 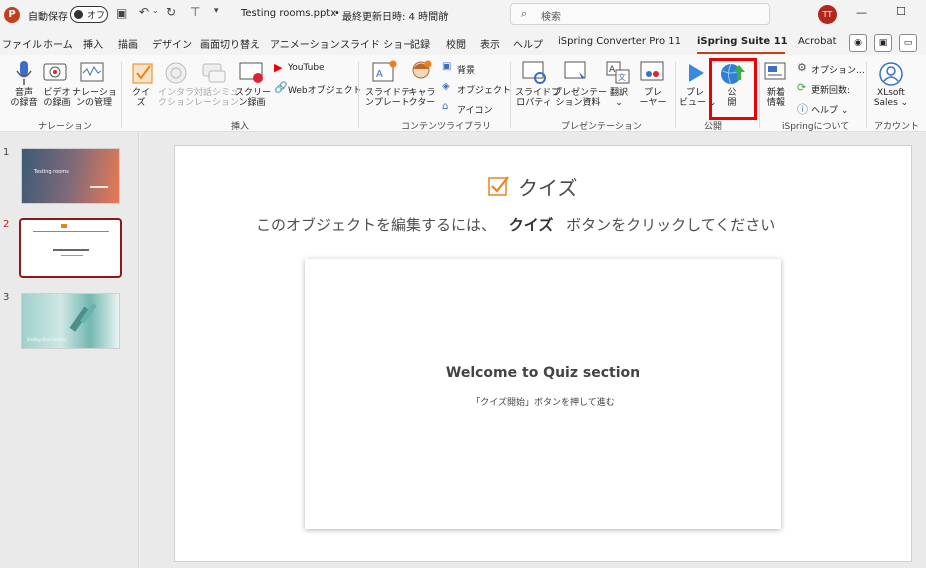 I want to click on label-line: スライドテ, so click(x=388, y=93).